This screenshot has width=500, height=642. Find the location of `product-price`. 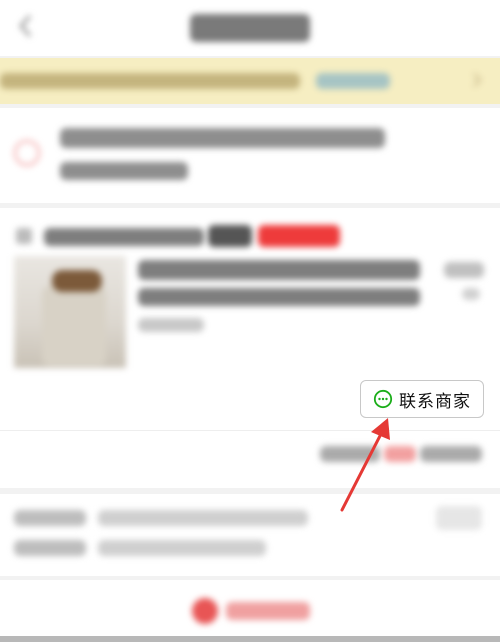

product-price is located at coordinates (464, 270).